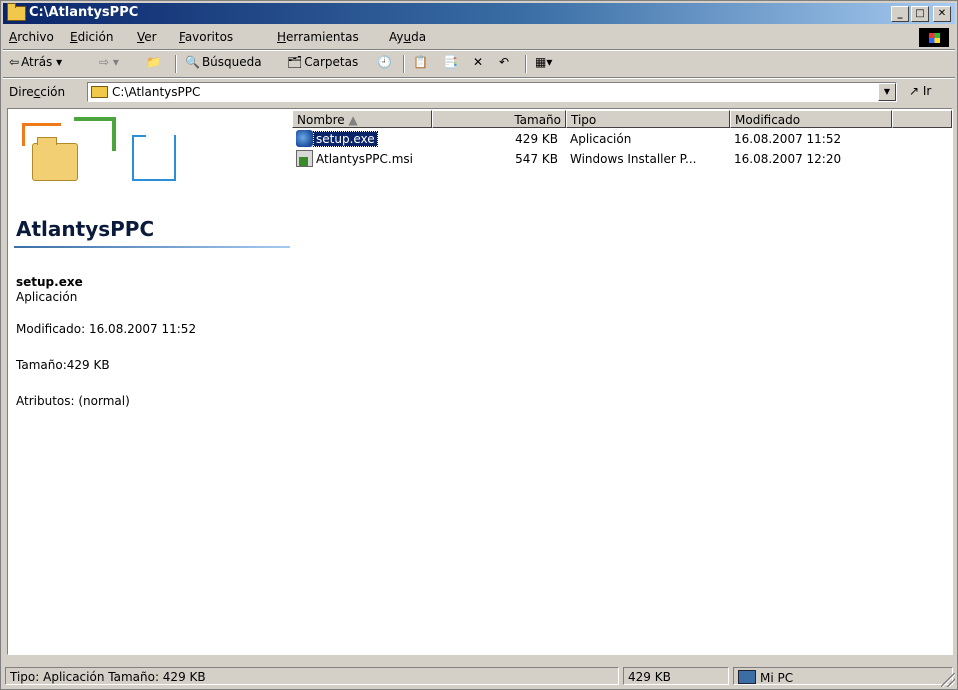 This screenshot has height=690, width=958. What do you see at coordinates (536, 139) in the screenshot?
I see `file-size: 429 KB` at bounding box center [536, 139].